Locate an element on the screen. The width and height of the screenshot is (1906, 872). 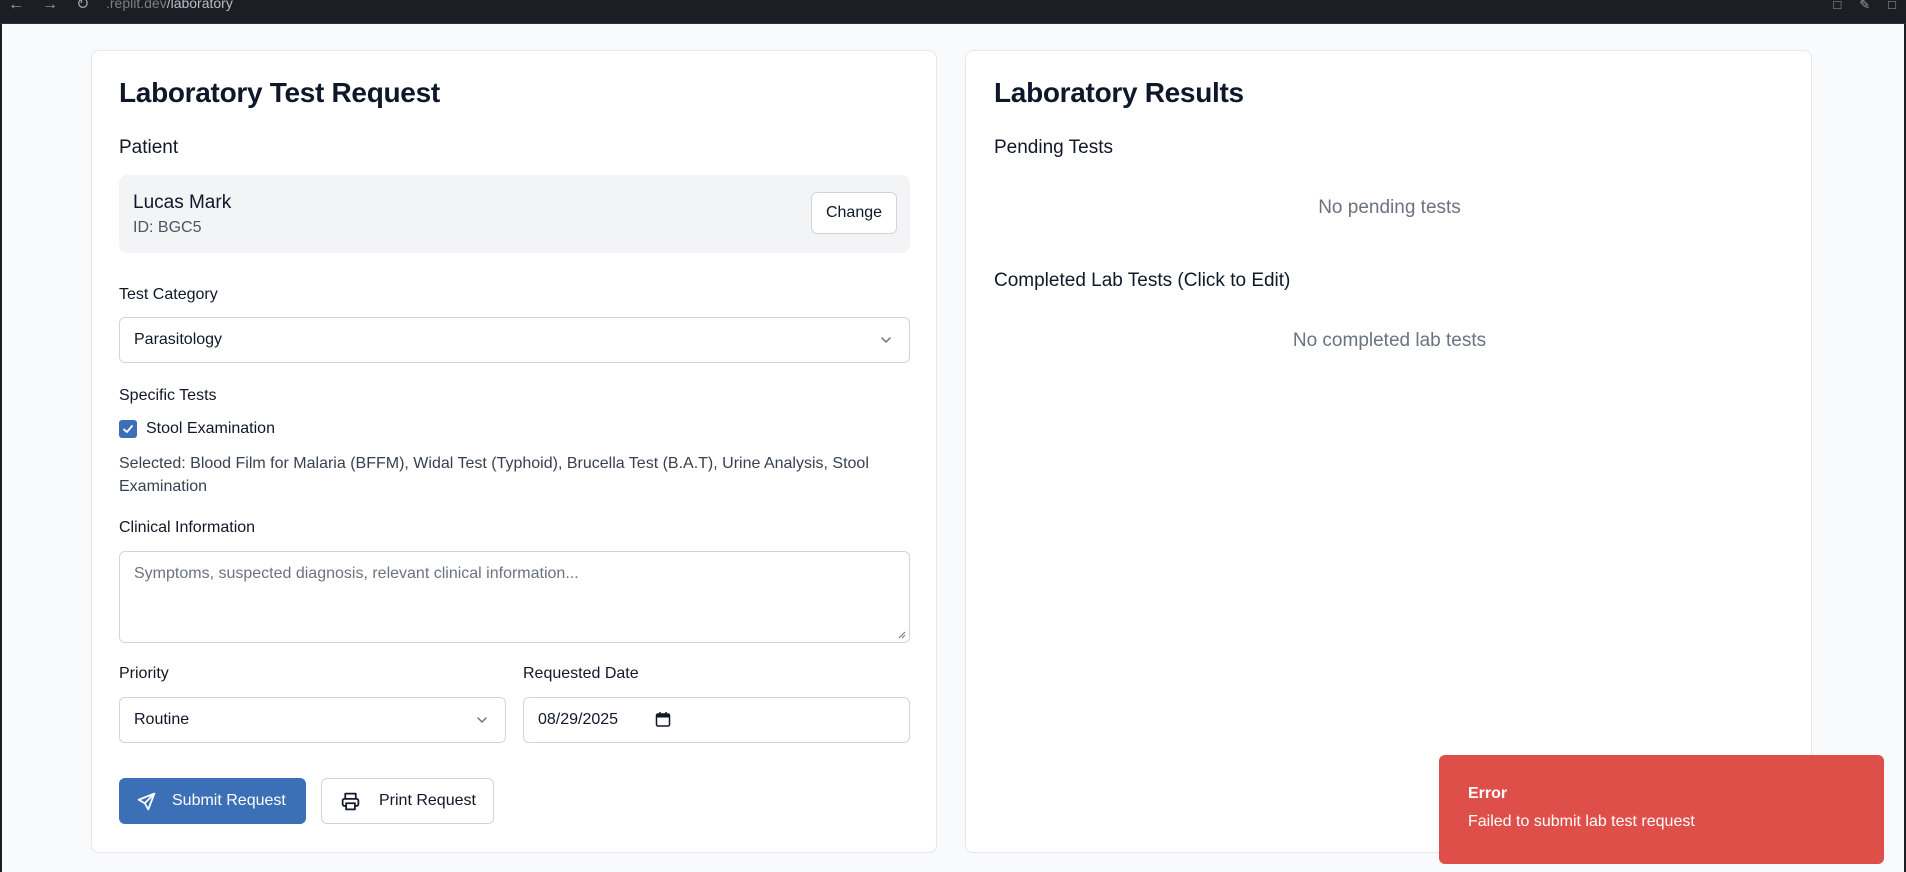
toast-title: Error is located at coordinates (1488, 793).